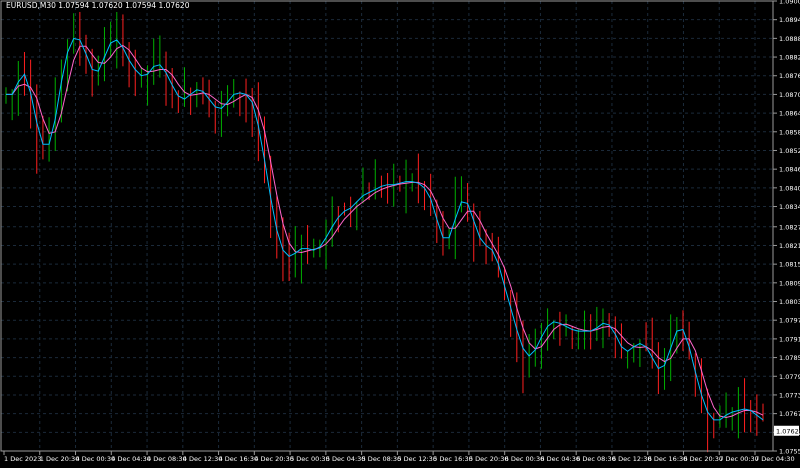 This screenshot has height=468, width=800. I want to click on time-tick-label: 5 Dec 20:30, so click(489, 459).